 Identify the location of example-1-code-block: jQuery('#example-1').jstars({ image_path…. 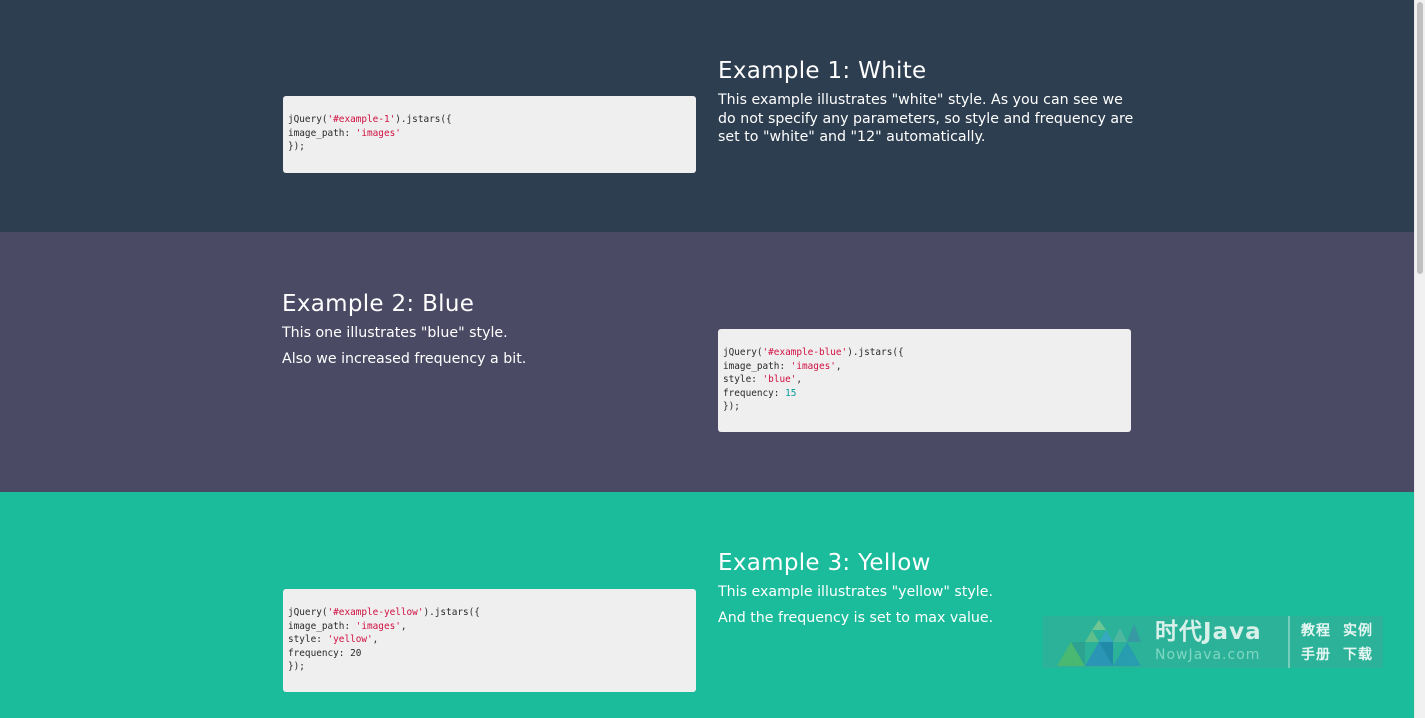
(489, 134).